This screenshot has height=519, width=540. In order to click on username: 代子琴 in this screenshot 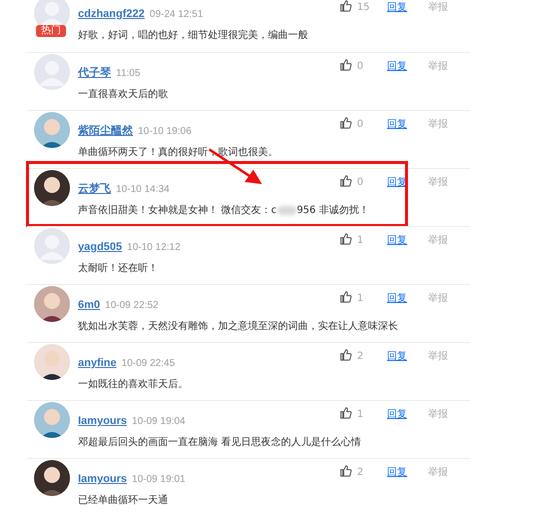, I will do `click(94, 73)`.